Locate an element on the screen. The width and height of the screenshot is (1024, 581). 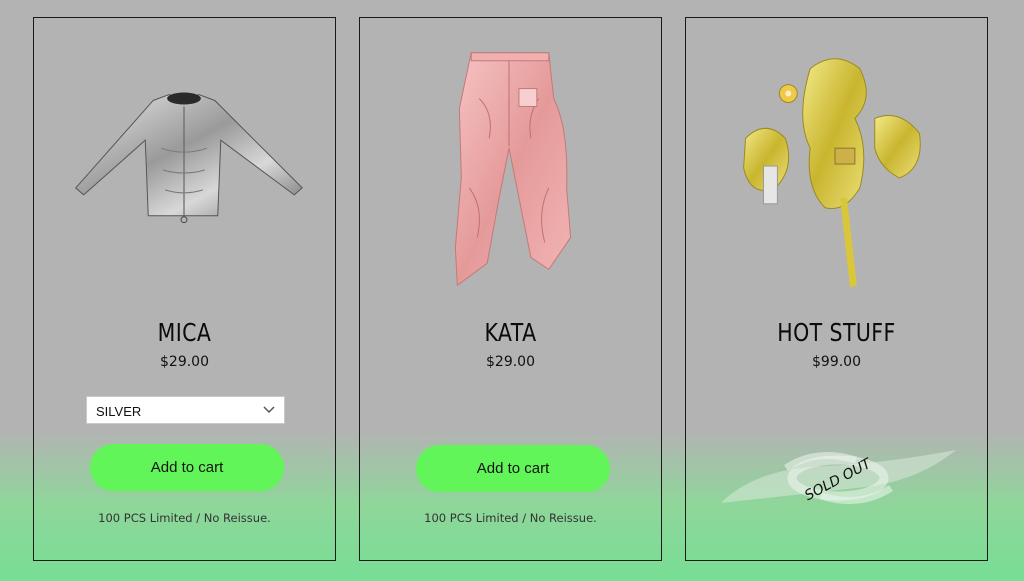
product-name: HOT STUFF is located at coordinates (836, 332).